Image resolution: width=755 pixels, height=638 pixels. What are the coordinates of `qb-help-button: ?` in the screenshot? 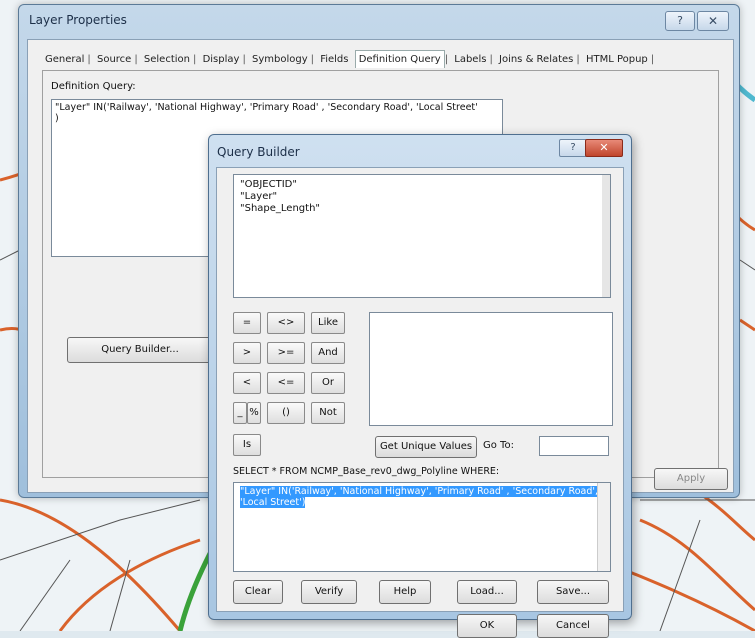 It's located at (573, 148).